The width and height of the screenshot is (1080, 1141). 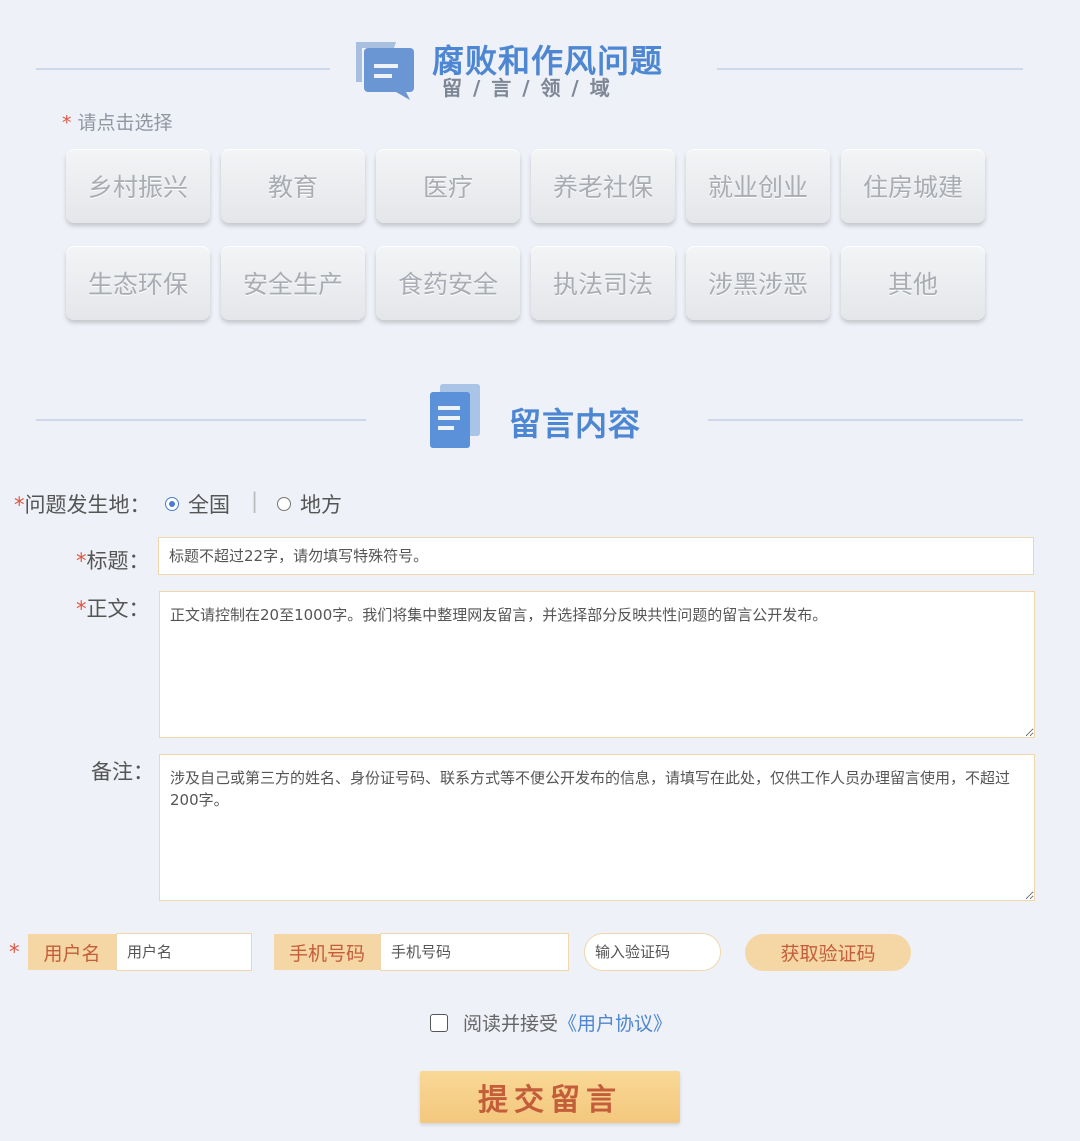 What do you see at coordinates (82, 505) in the screenshot?
I see `location-label: *问题发生地：` at bounding box center [82, 505].